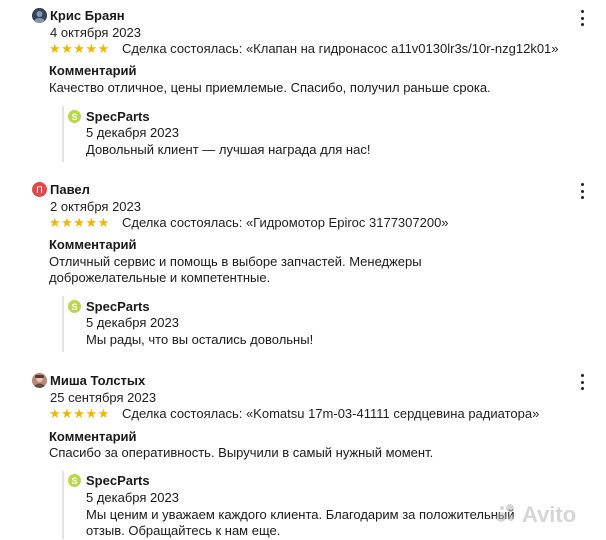 The image size is (606, 540). Describe the element at coordinates (70, 189) in the screenshot. I see `author-name: Павел` at that location.